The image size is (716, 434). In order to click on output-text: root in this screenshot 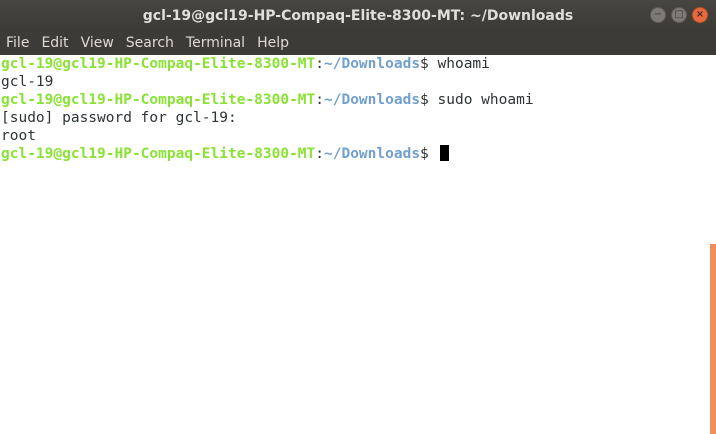, I will do `click(18, 136)`.